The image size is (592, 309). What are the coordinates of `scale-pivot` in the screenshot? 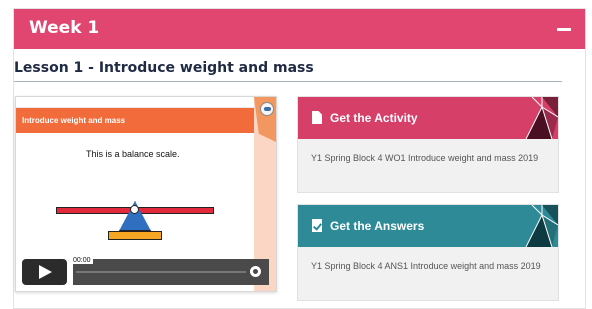 It's located at (134, 209).